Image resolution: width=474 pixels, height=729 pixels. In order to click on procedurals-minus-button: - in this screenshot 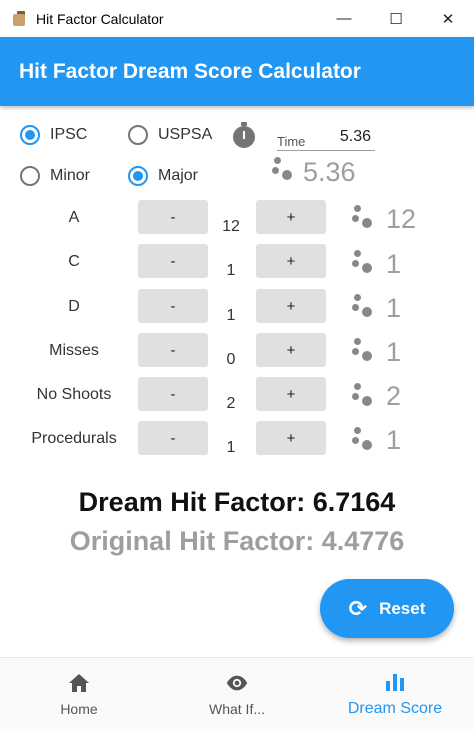, I will do `click(173, 438)`.